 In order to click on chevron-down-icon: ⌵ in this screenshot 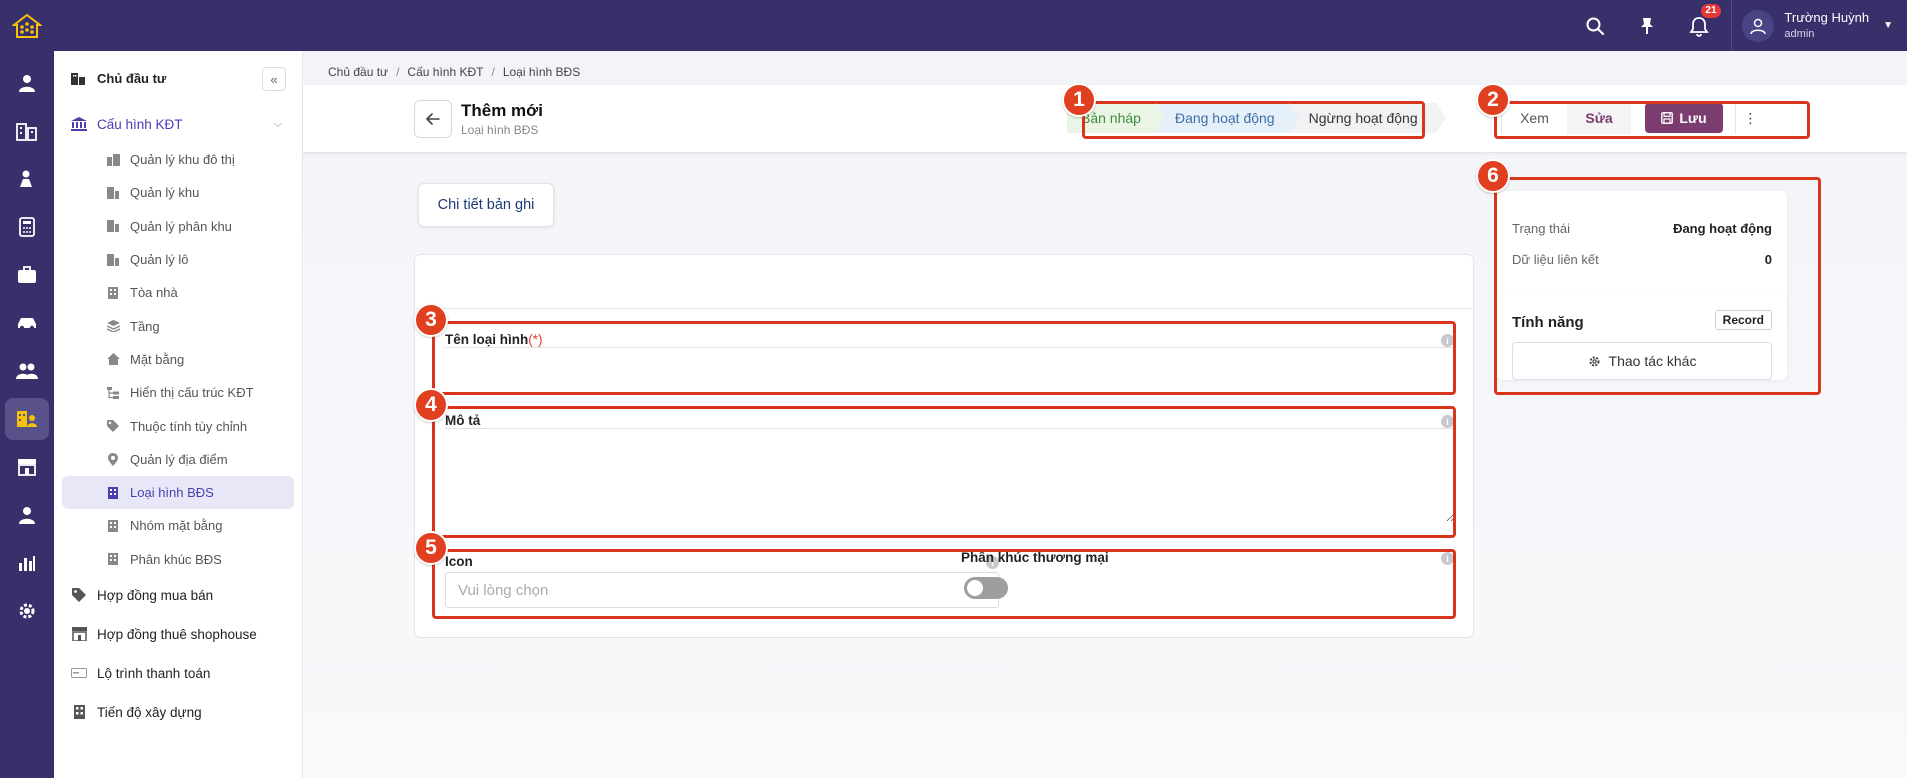, I will do `click(277, 123)`.